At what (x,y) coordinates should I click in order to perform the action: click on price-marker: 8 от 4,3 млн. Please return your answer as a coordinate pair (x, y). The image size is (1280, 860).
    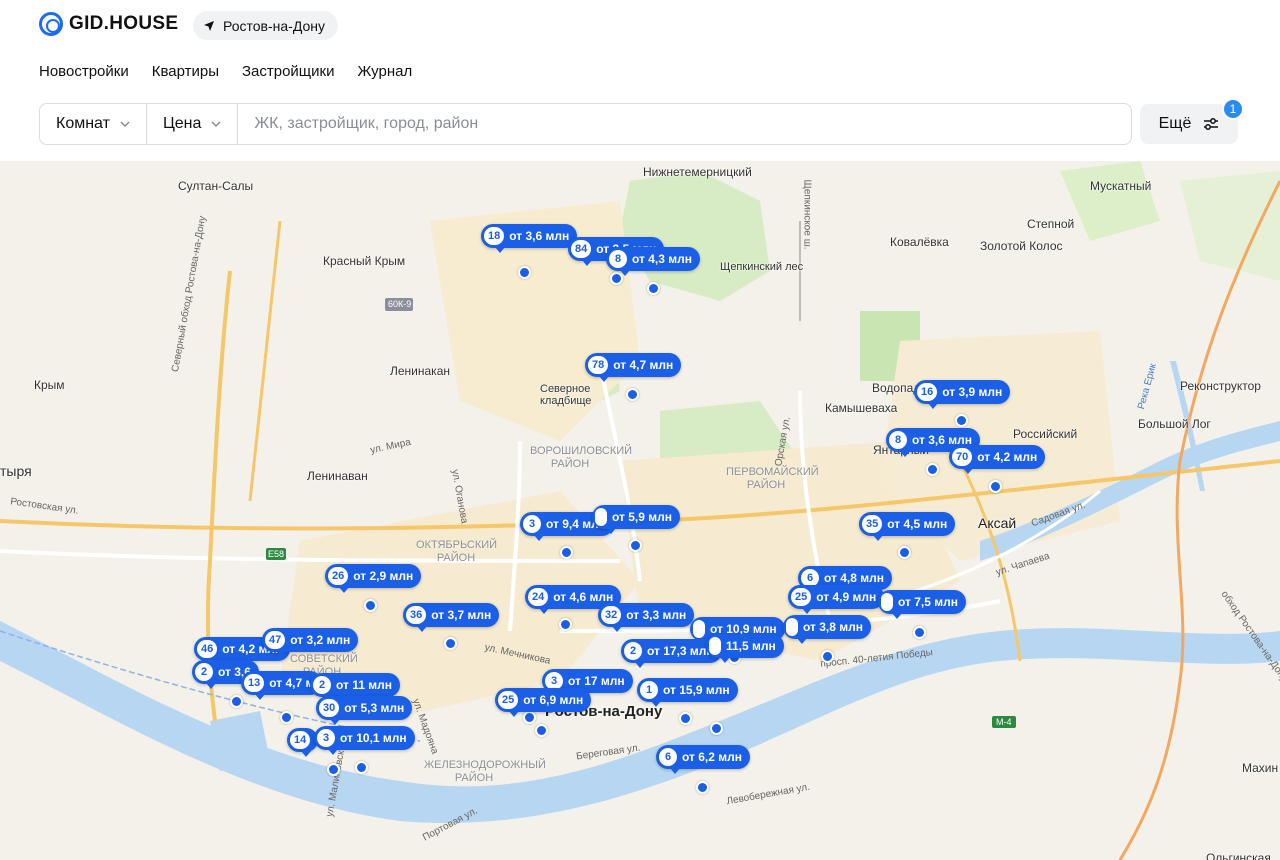
    Looking at the image, I should click on (653, 261).